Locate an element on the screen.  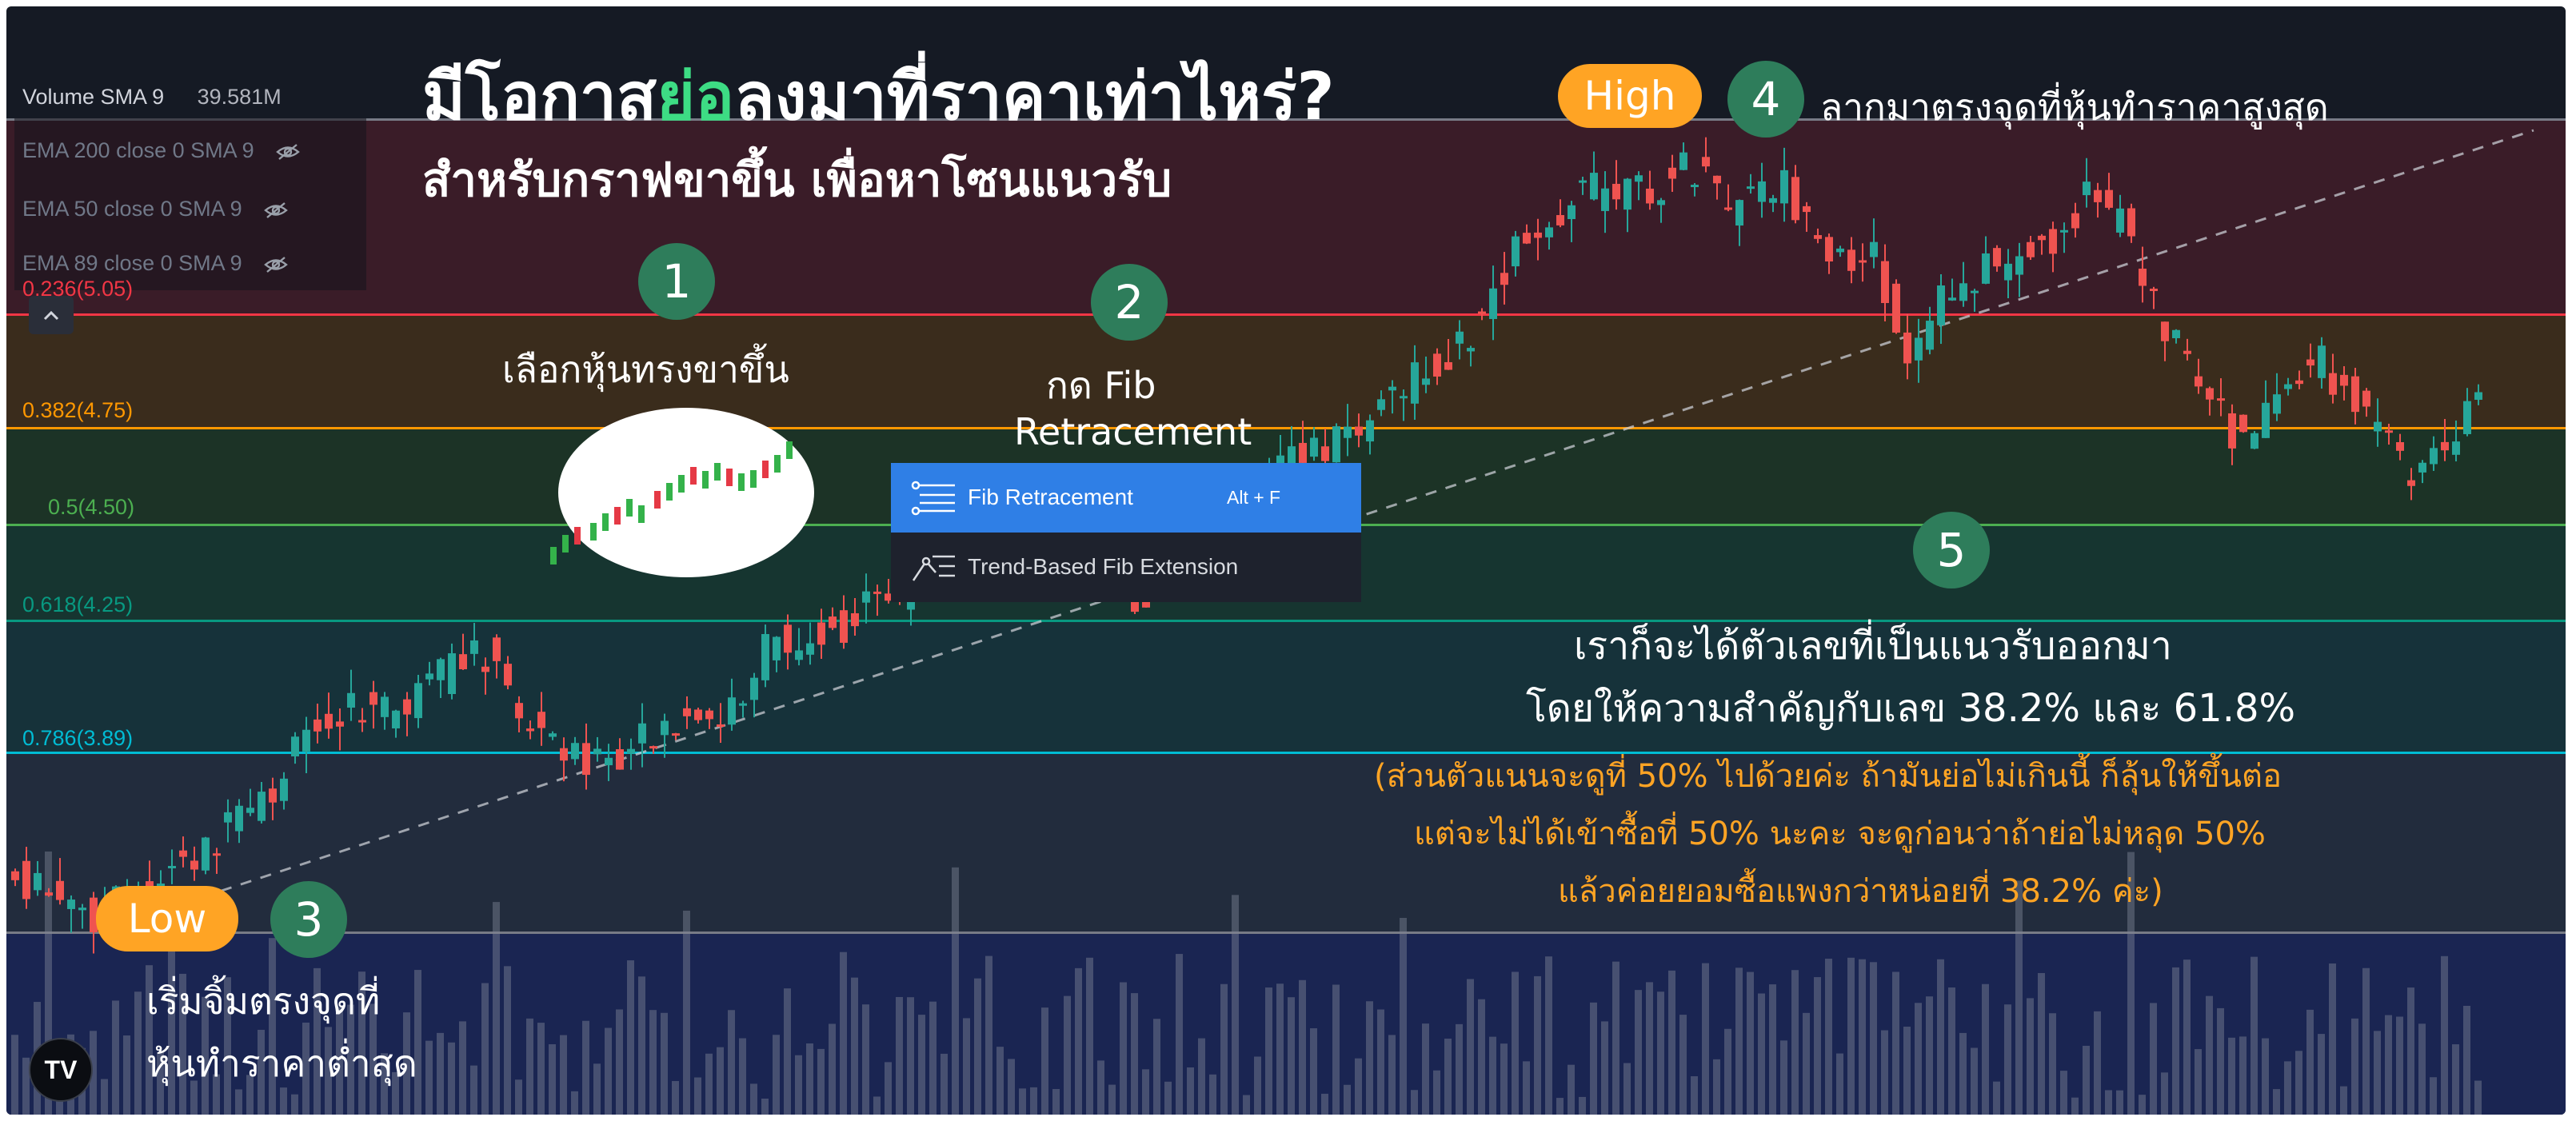
step-5-text-line2: โดยให้ความสำคัญกับเลข 38.2% และ 61.8% is located at coordinates (1911, 708).